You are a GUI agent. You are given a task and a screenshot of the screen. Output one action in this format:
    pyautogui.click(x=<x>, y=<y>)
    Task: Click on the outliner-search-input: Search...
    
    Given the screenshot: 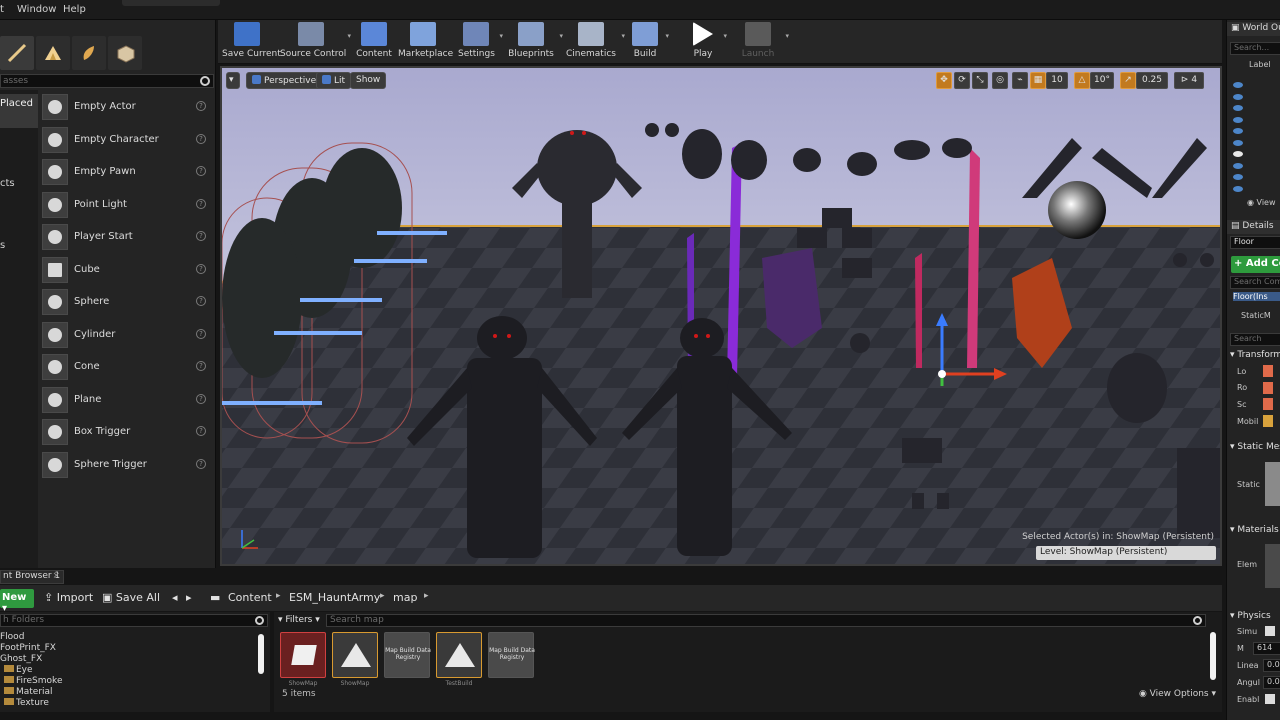 What is the action you would take?
    pyautogui.click(x=1255, y=48)
    